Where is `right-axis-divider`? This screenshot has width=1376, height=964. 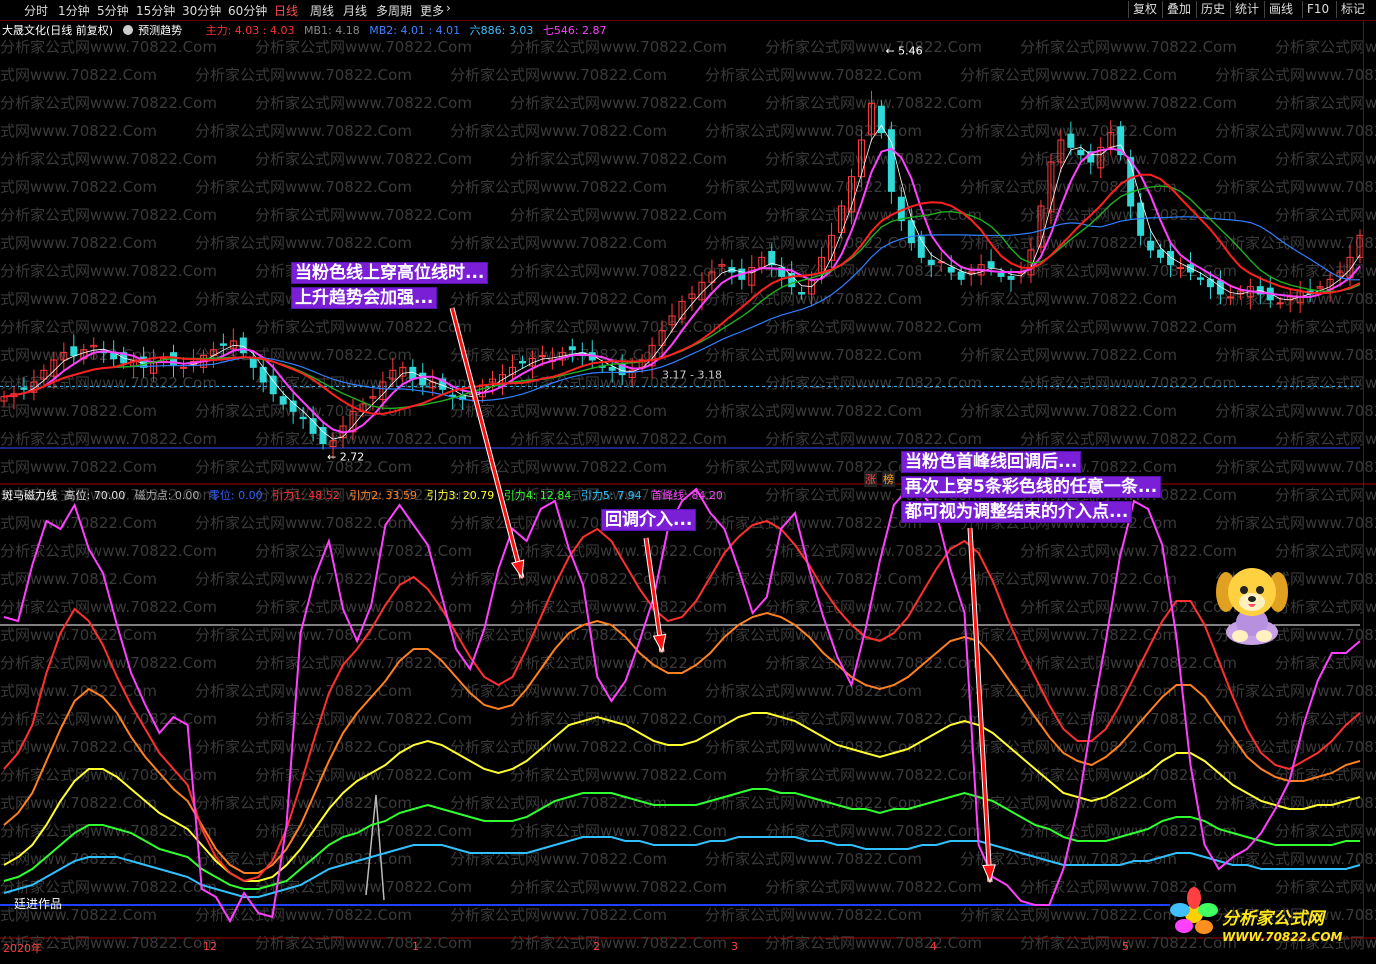 right-axis-divider is located at coordinates (1363, 481).